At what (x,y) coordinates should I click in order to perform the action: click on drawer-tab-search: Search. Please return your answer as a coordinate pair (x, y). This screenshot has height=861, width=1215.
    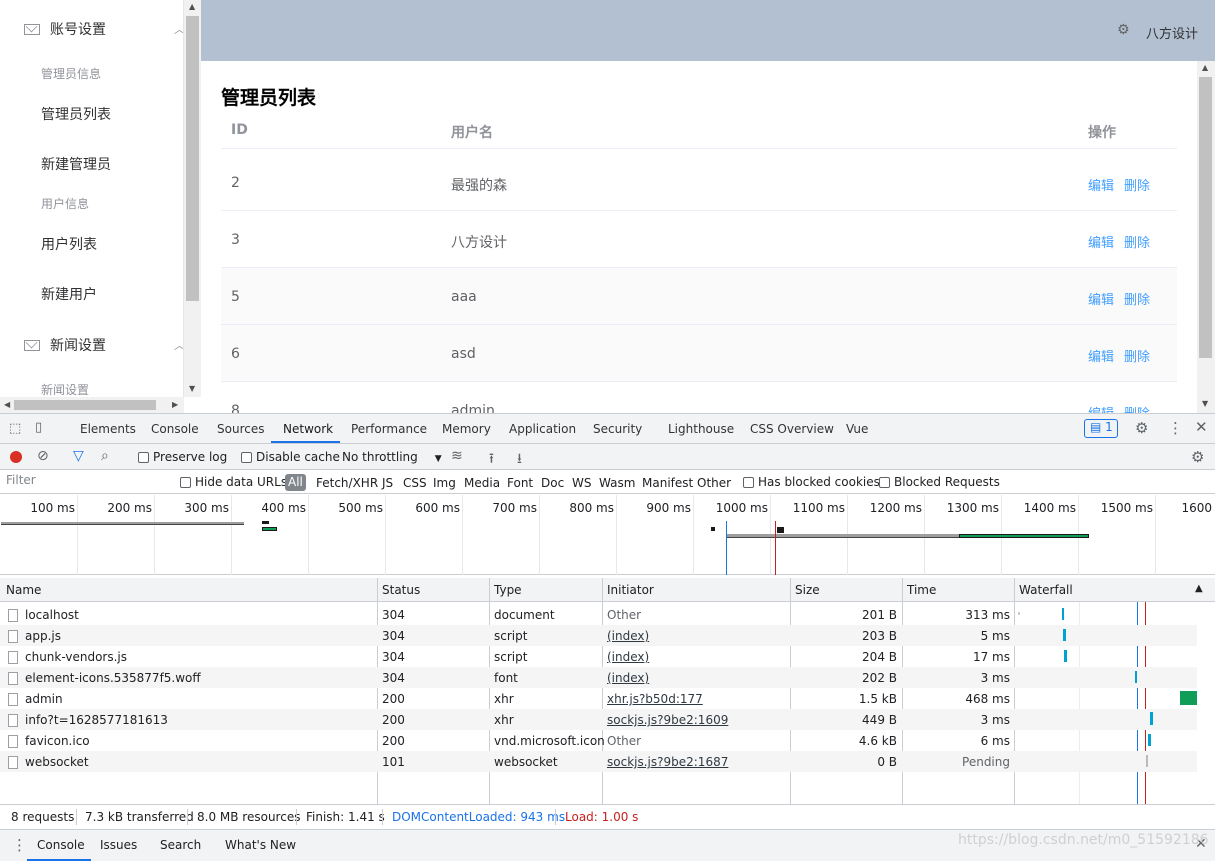
    Looking at the image, I should click on (180, 845).